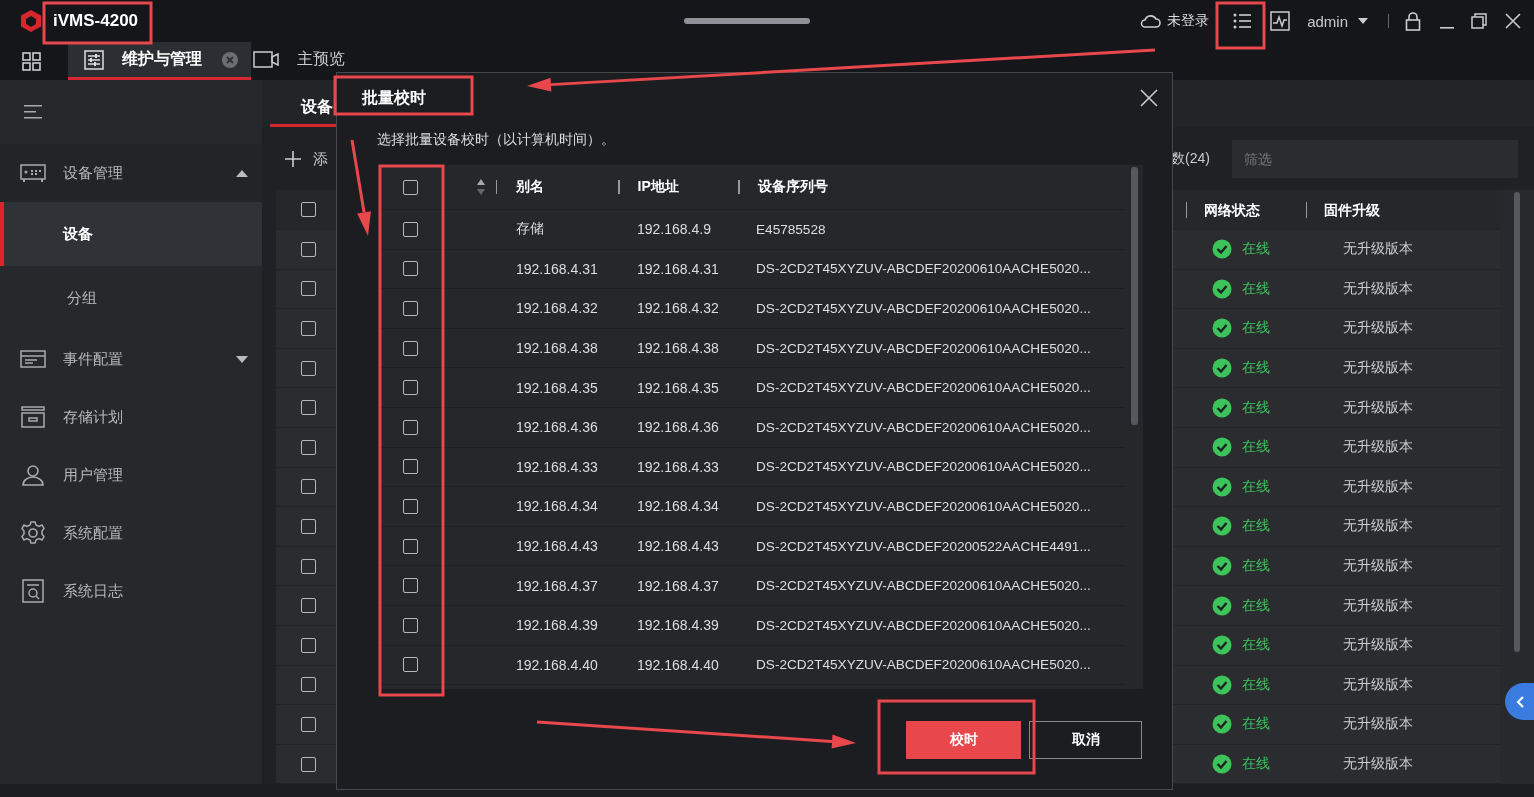 Image resolution: width=1534 pixels, height=797 pixels. What do you see at coordinates (131, 475) in the screenshot?
I see `sidebar-item: 用户管理` at bounding box center [131, 475].